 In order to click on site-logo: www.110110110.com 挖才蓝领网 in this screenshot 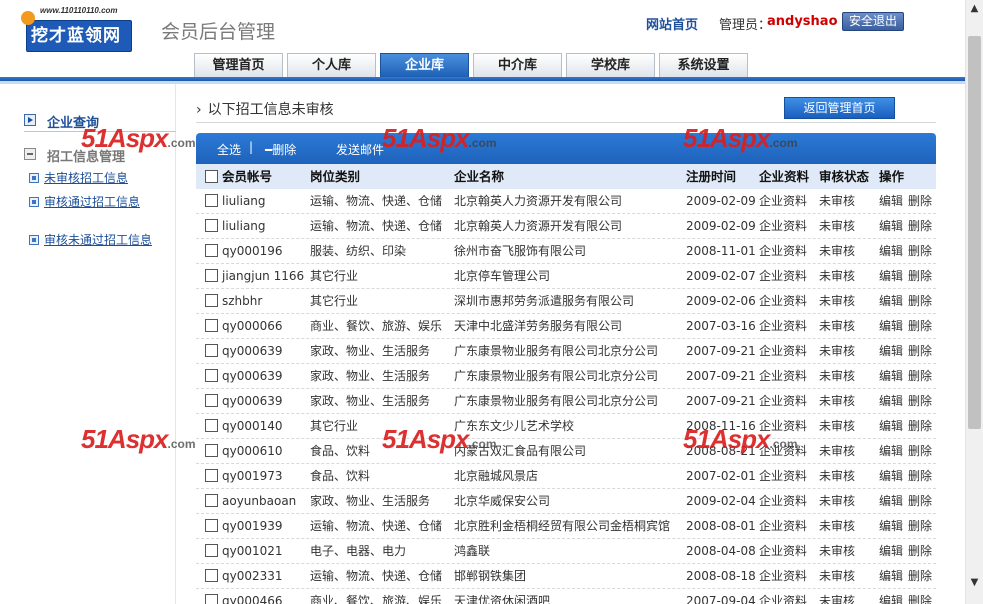, I will do `click(76, 29)`.